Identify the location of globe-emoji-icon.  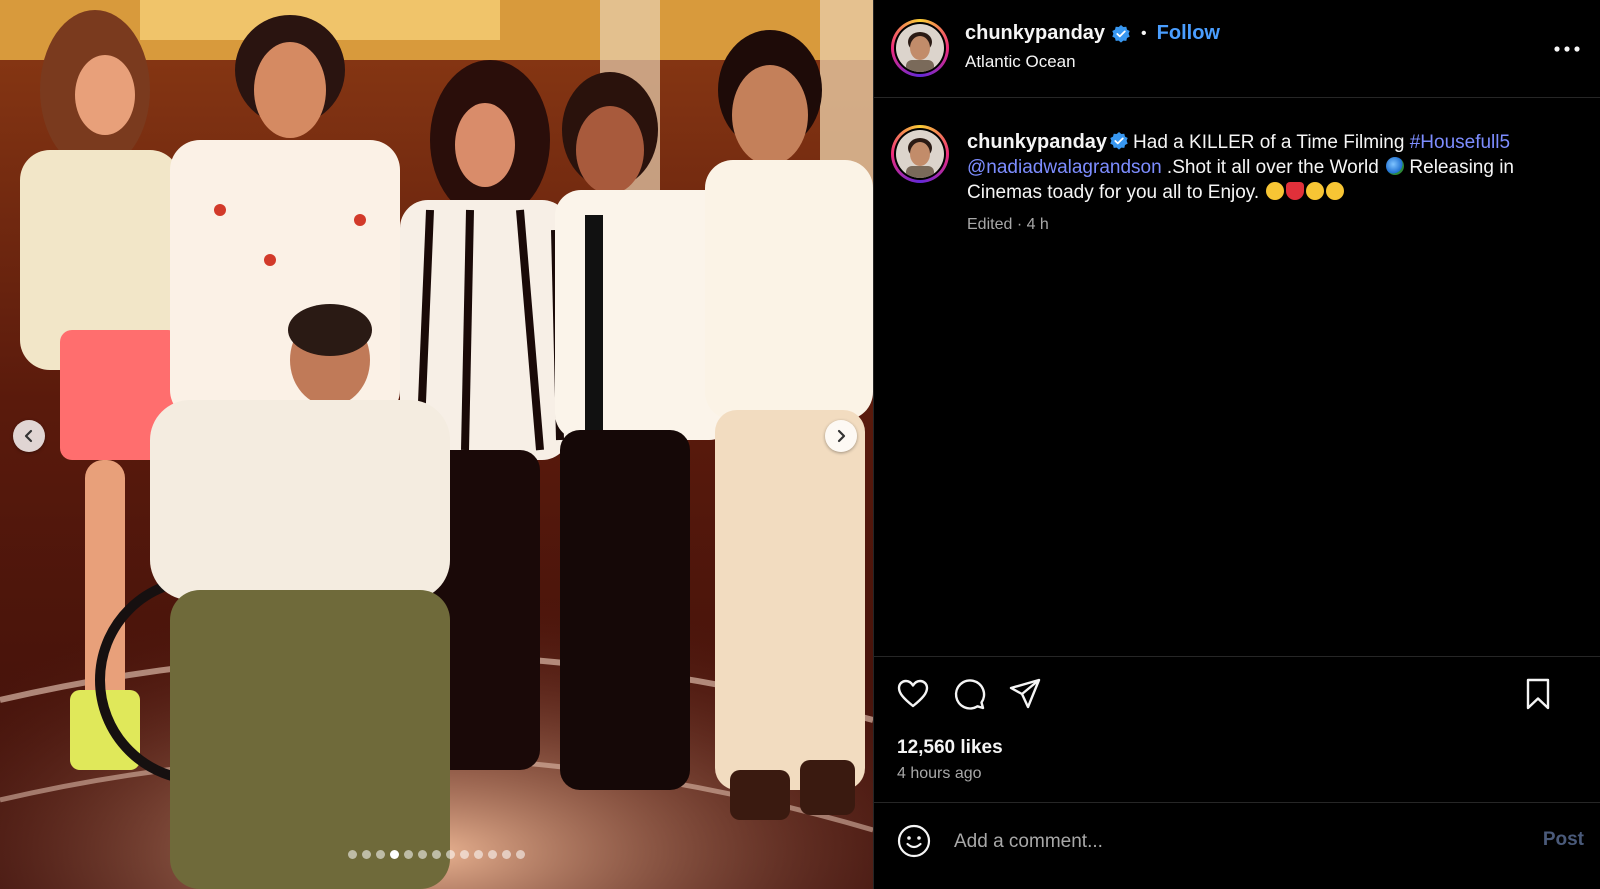
(1395, 166).